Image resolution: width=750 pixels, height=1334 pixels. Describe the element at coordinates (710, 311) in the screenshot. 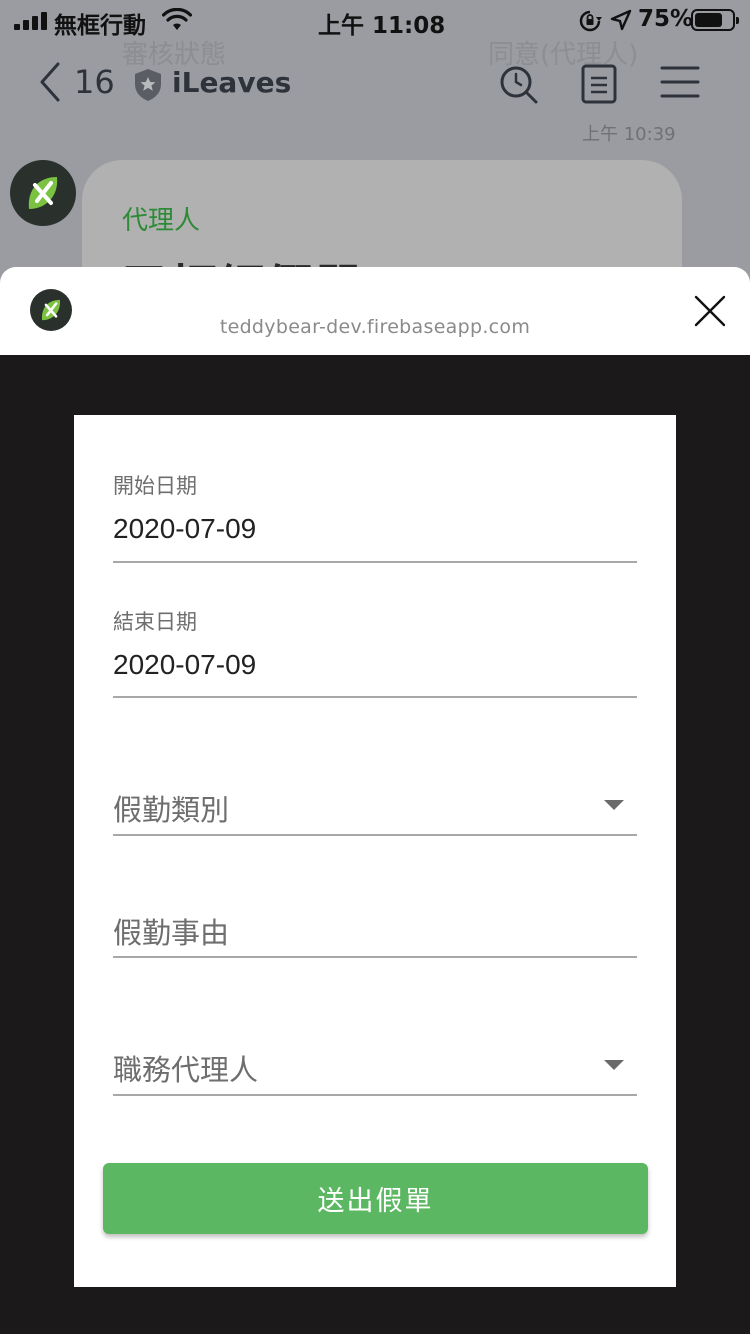

I see `close-icon` at that location.